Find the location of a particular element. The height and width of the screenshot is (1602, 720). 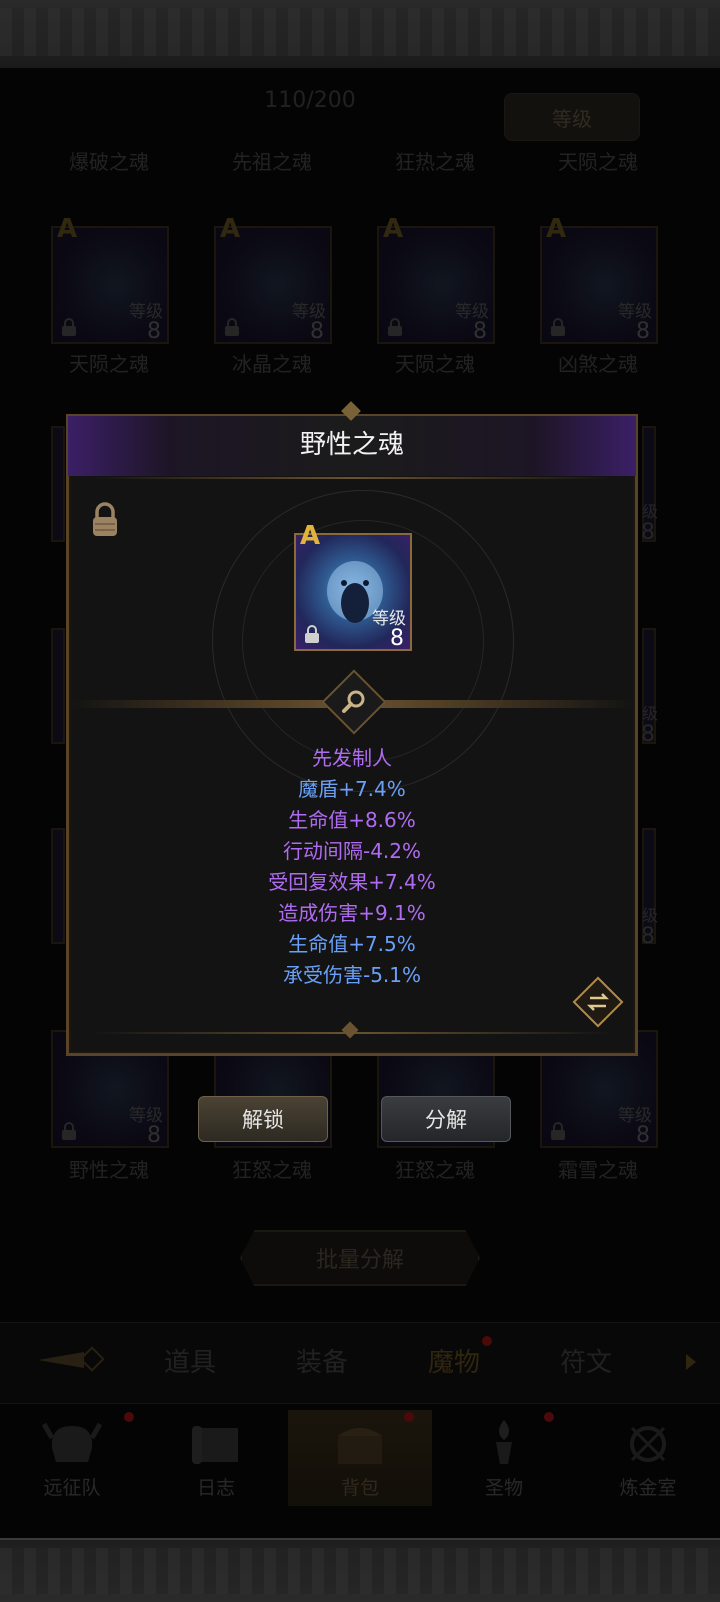

nav-relics: 圣物 is located at coordinates (504, 1458).